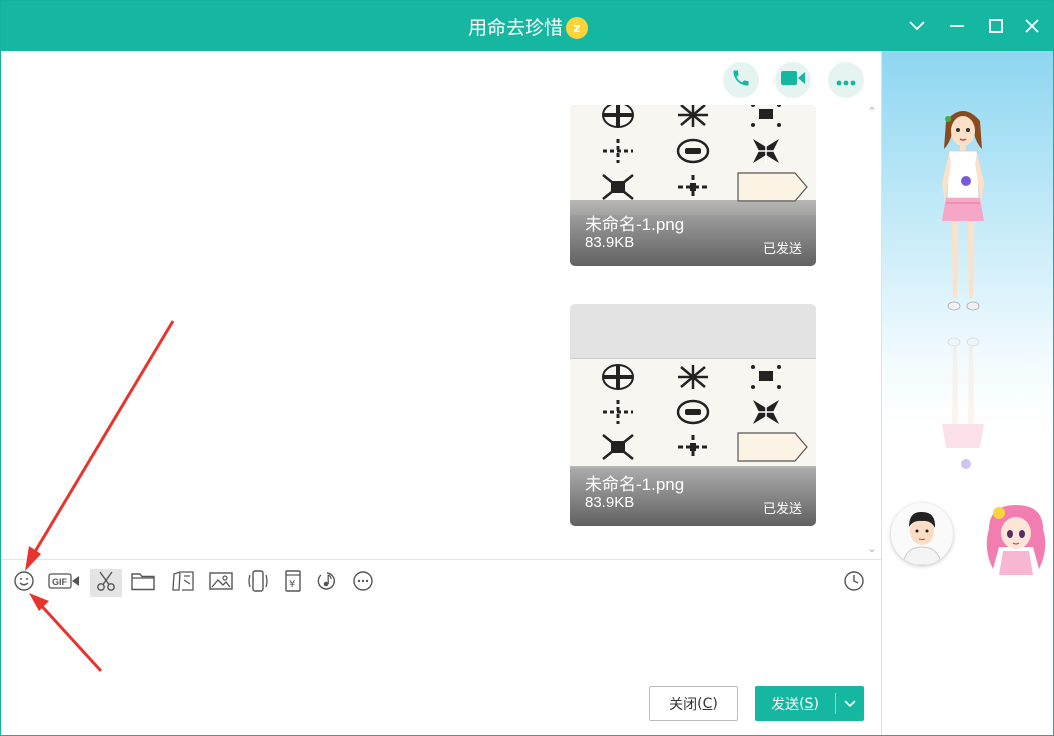 The width and height of the screenshot is (1054, 736). I want to click on doodle-button, so click(183, 583).